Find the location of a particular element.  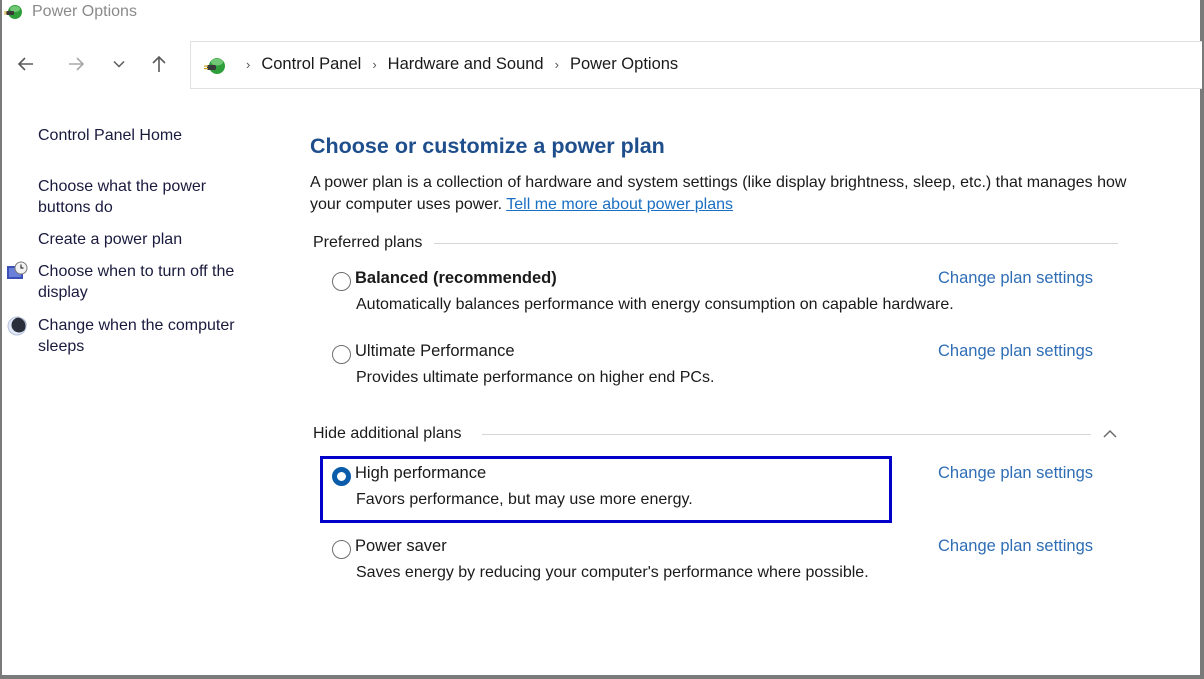

window-title: Power Options is located at coordinates (84, 11).